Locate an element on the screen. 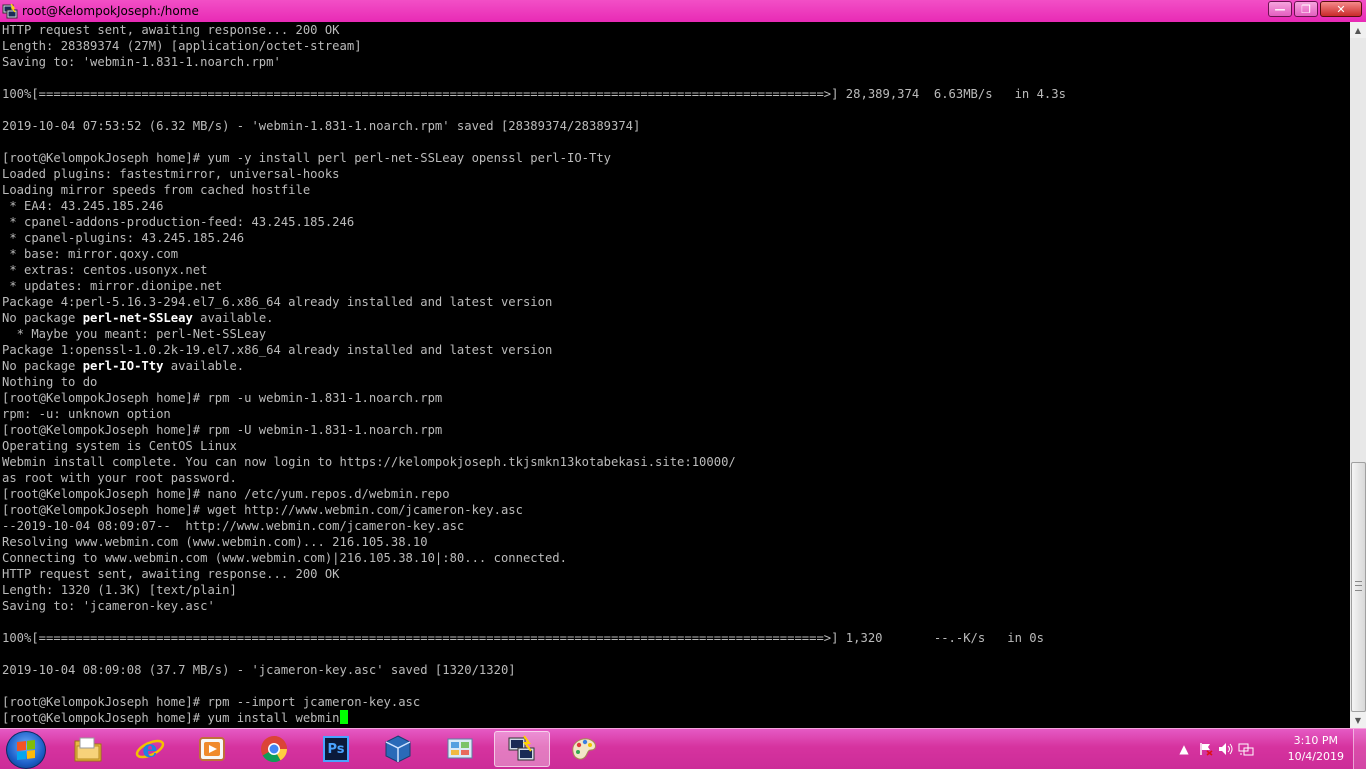 The image size is (1366, 769). file-explorer-icon is located at coordinates (88, 749).